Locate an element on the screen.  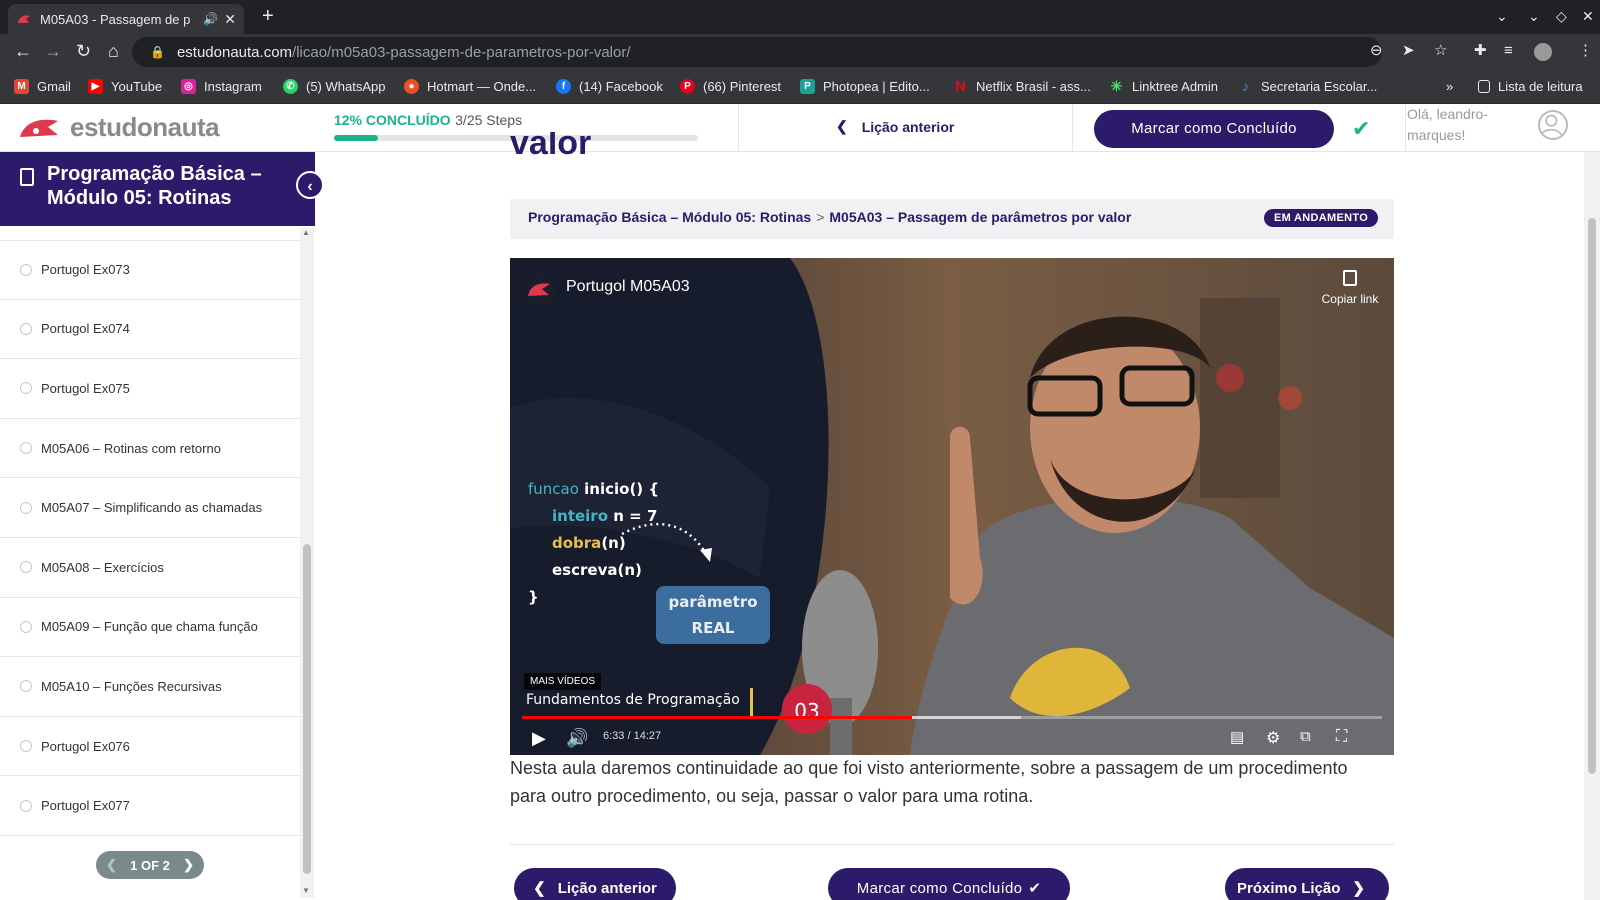
bookmark-pinterest: P (66) Pinterest is located at coordinates (730, 86).